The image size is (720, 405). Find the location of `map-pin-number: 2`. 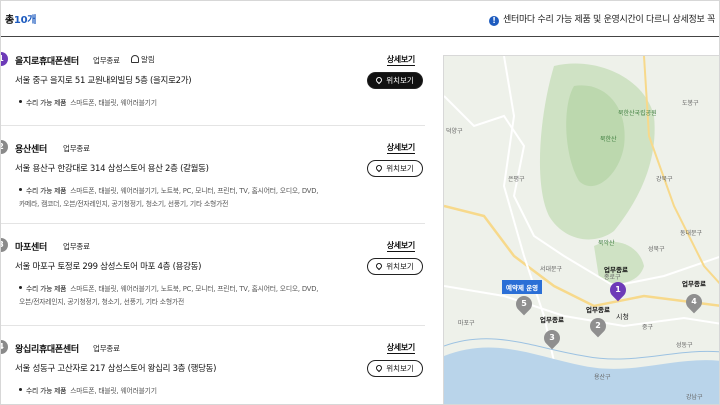

map-pin-number: 2 is located at coordinates (598, 325).